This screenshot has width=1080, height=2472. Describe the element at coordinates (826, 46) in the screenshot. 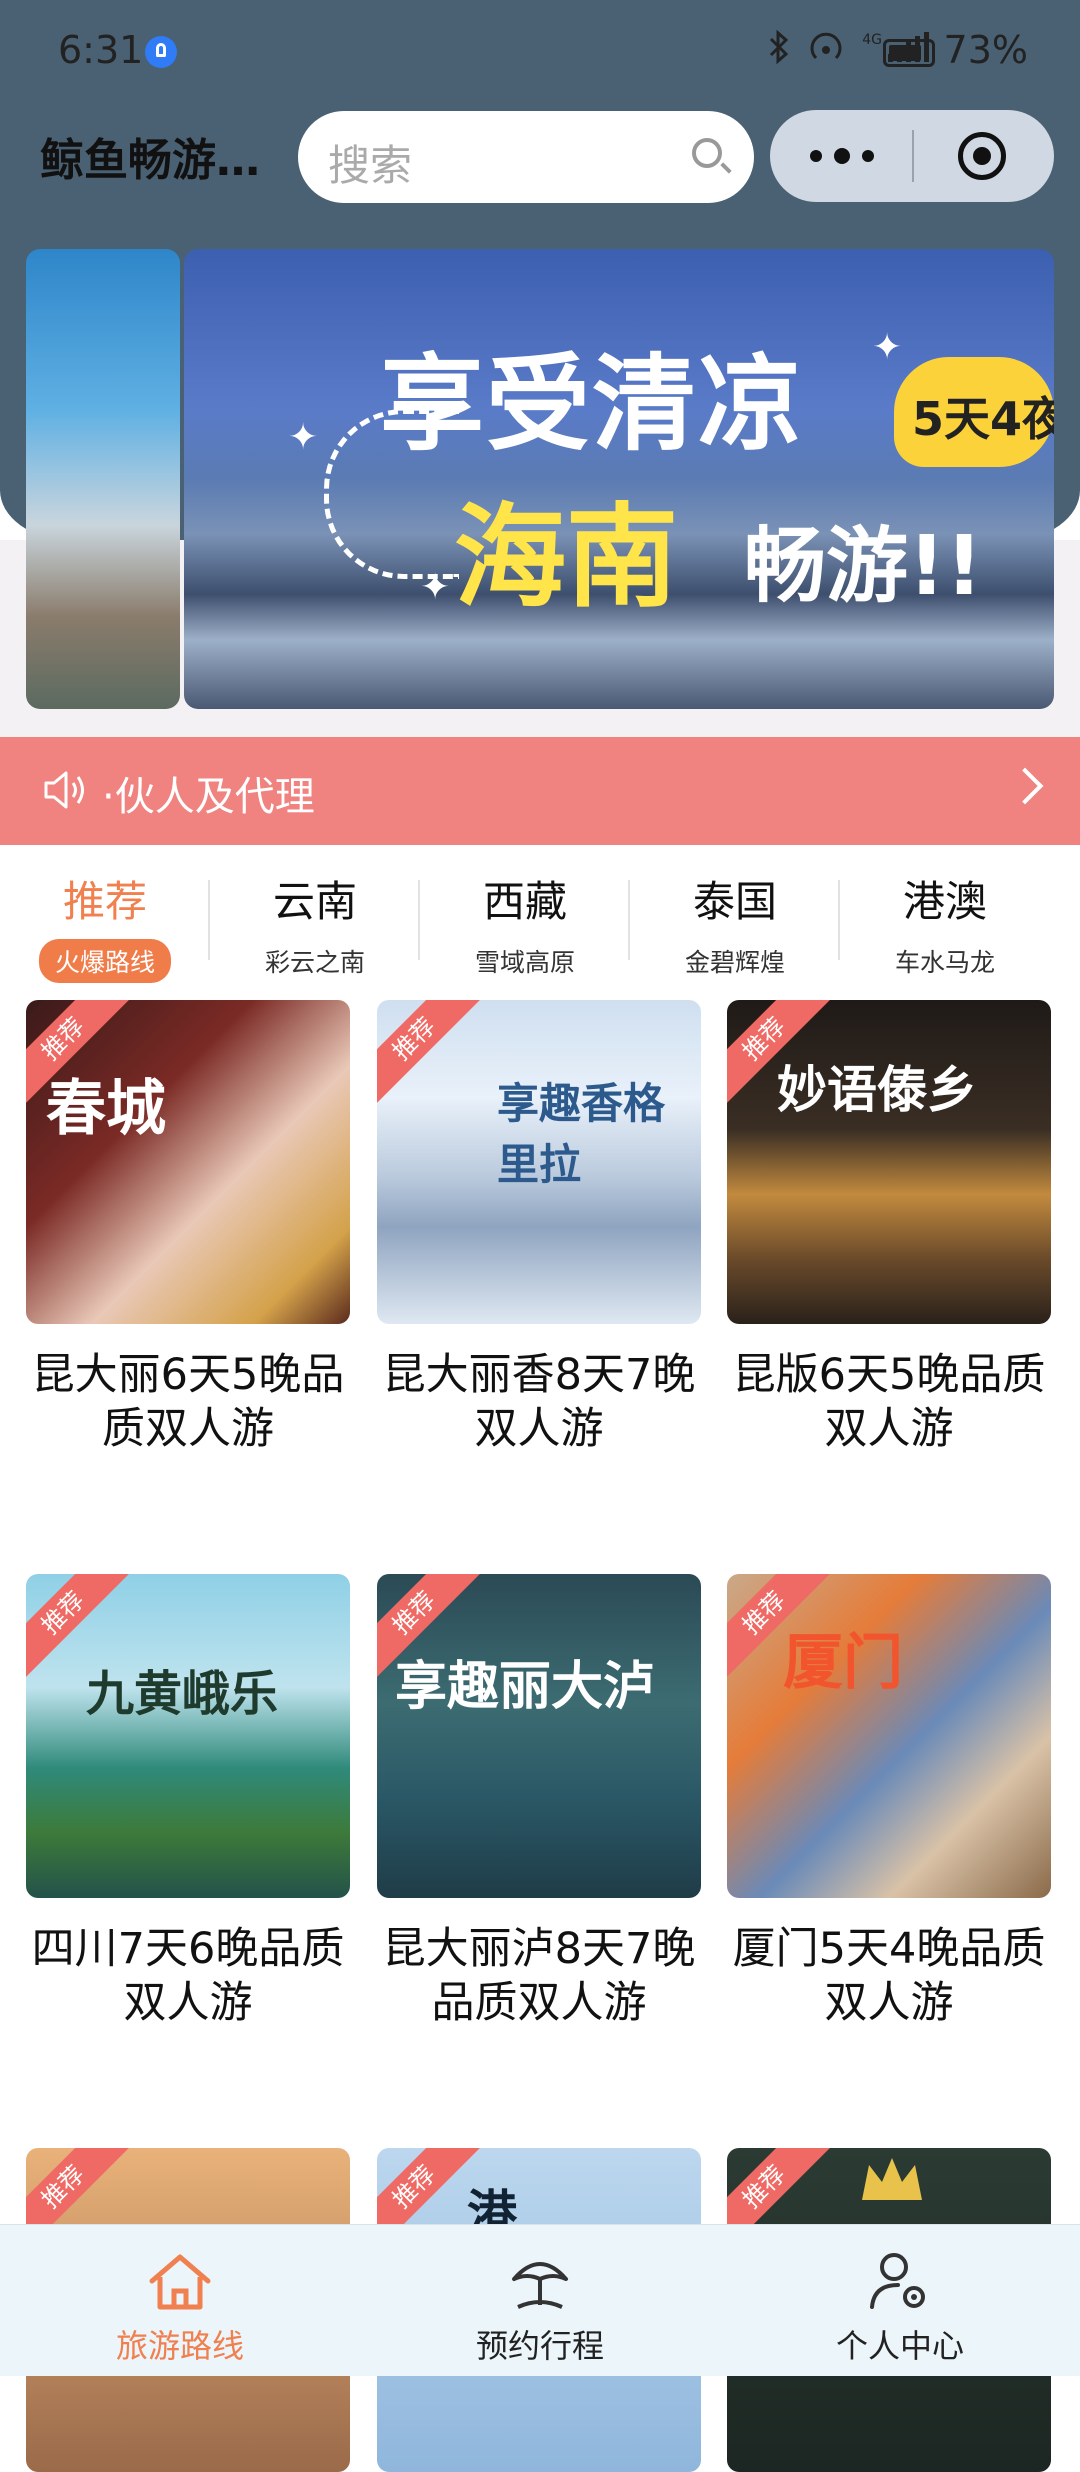

I see `hotspot-icon` at that location.